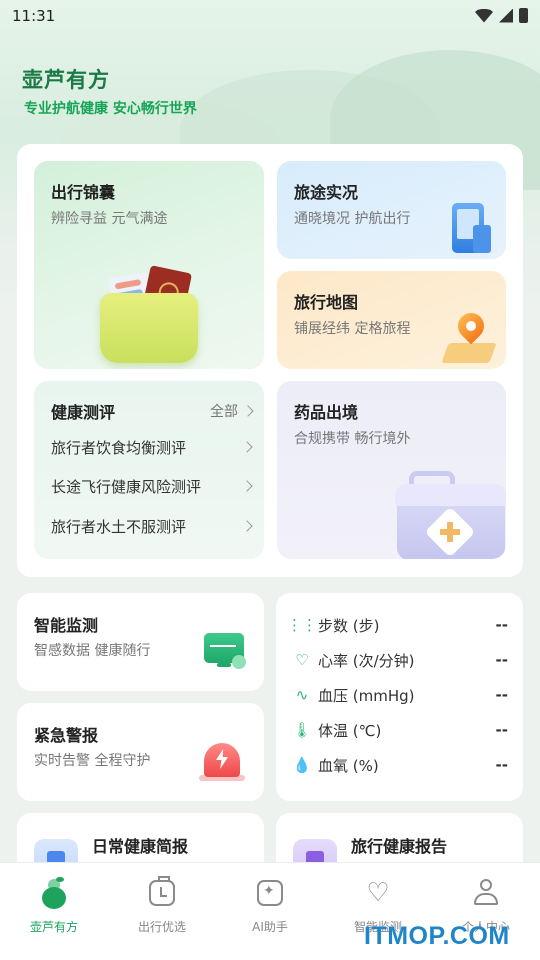 Image resolution: width=540 pixels, height=960 pixels. I want to click on tile-title: 旅途实况, so click(326, 192).